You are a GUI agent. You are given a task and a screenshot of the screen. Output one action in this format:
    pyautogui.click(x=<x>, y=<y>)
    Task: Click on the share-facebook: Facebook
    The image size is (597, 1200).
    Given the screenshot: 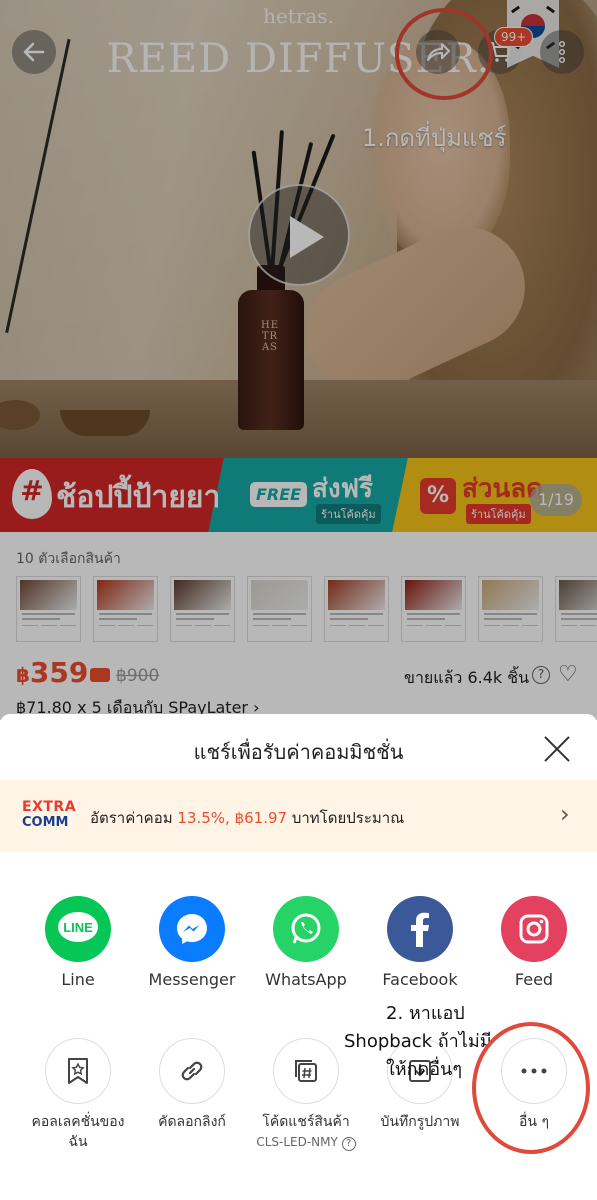 What is the action you would take?
    pyautogui.click(x=420, y=942)
    